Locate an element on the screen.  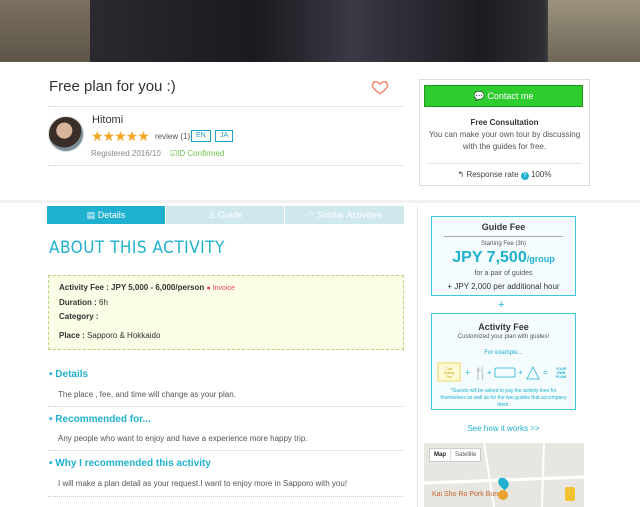
section-separator is located at coordinates (320, 201).